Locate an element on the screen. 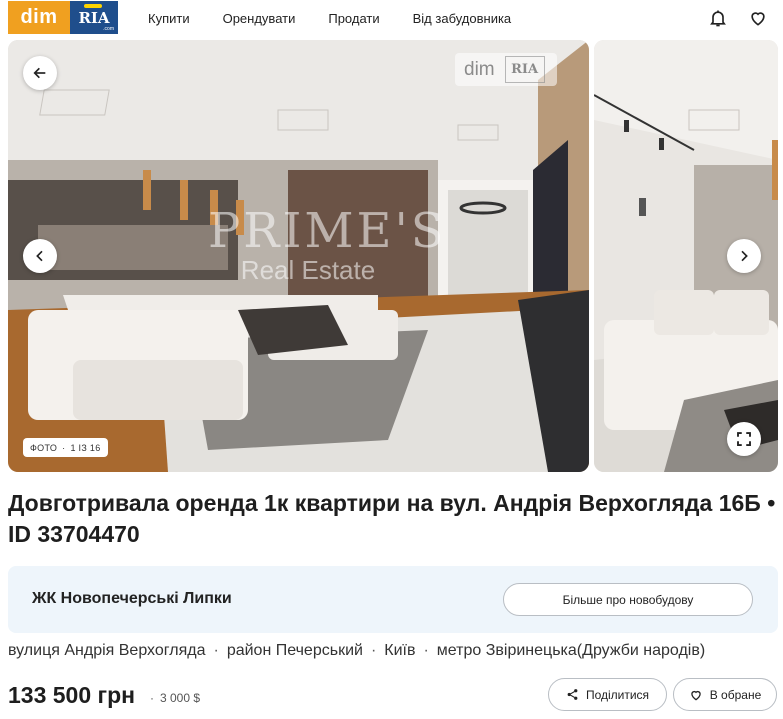 The image size is (783, 719). address-street: вулиця Андрія Верхогляда is located at coordinates (106, 650).